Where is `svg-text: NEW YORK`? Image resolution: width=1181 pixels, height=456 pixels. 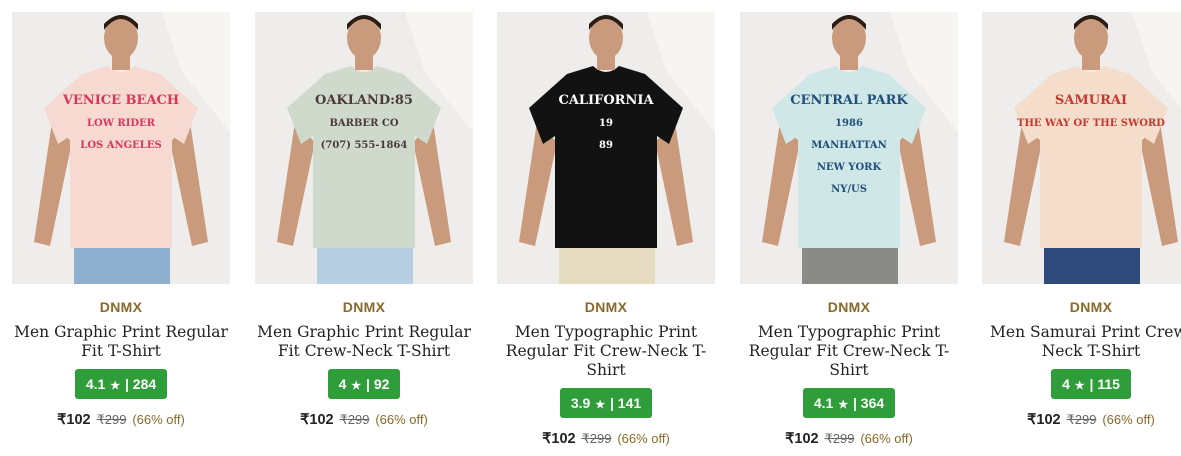
svg-text: NEW YORK is located at coordinates (849, 167).